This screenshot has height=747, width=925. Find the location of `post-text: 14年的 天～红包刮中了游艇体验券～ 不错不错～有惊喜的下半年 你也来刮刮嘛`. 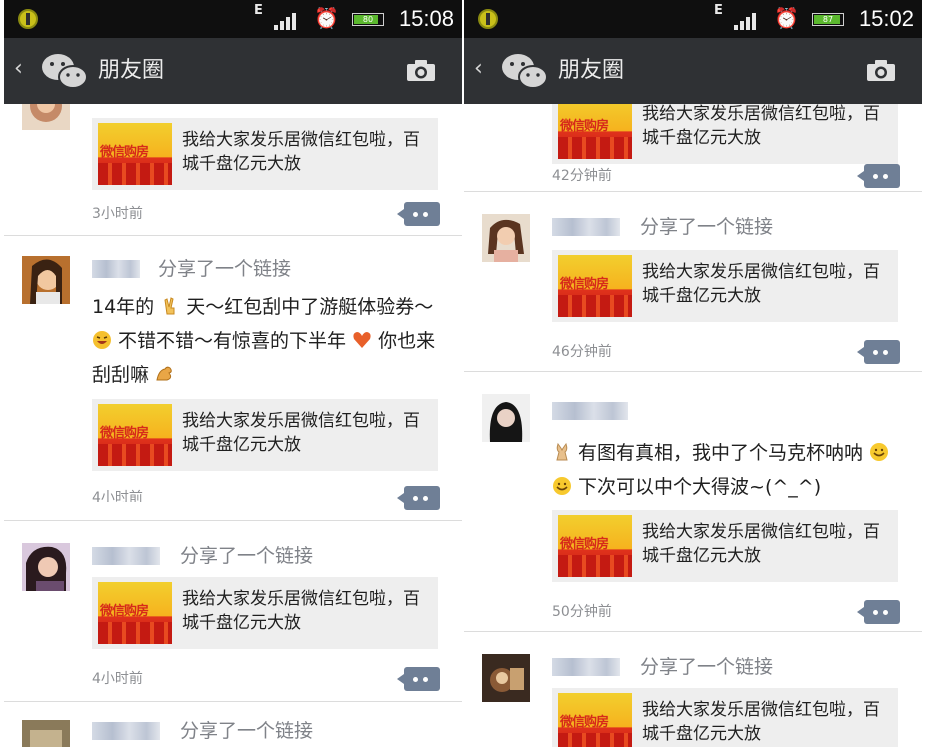

post-text: 14年的 天～红包刮中了游艇体验券～ 不错不错～有惊喜的下半年 你也来刮刮嘛 is located at coordinates (269, 341).